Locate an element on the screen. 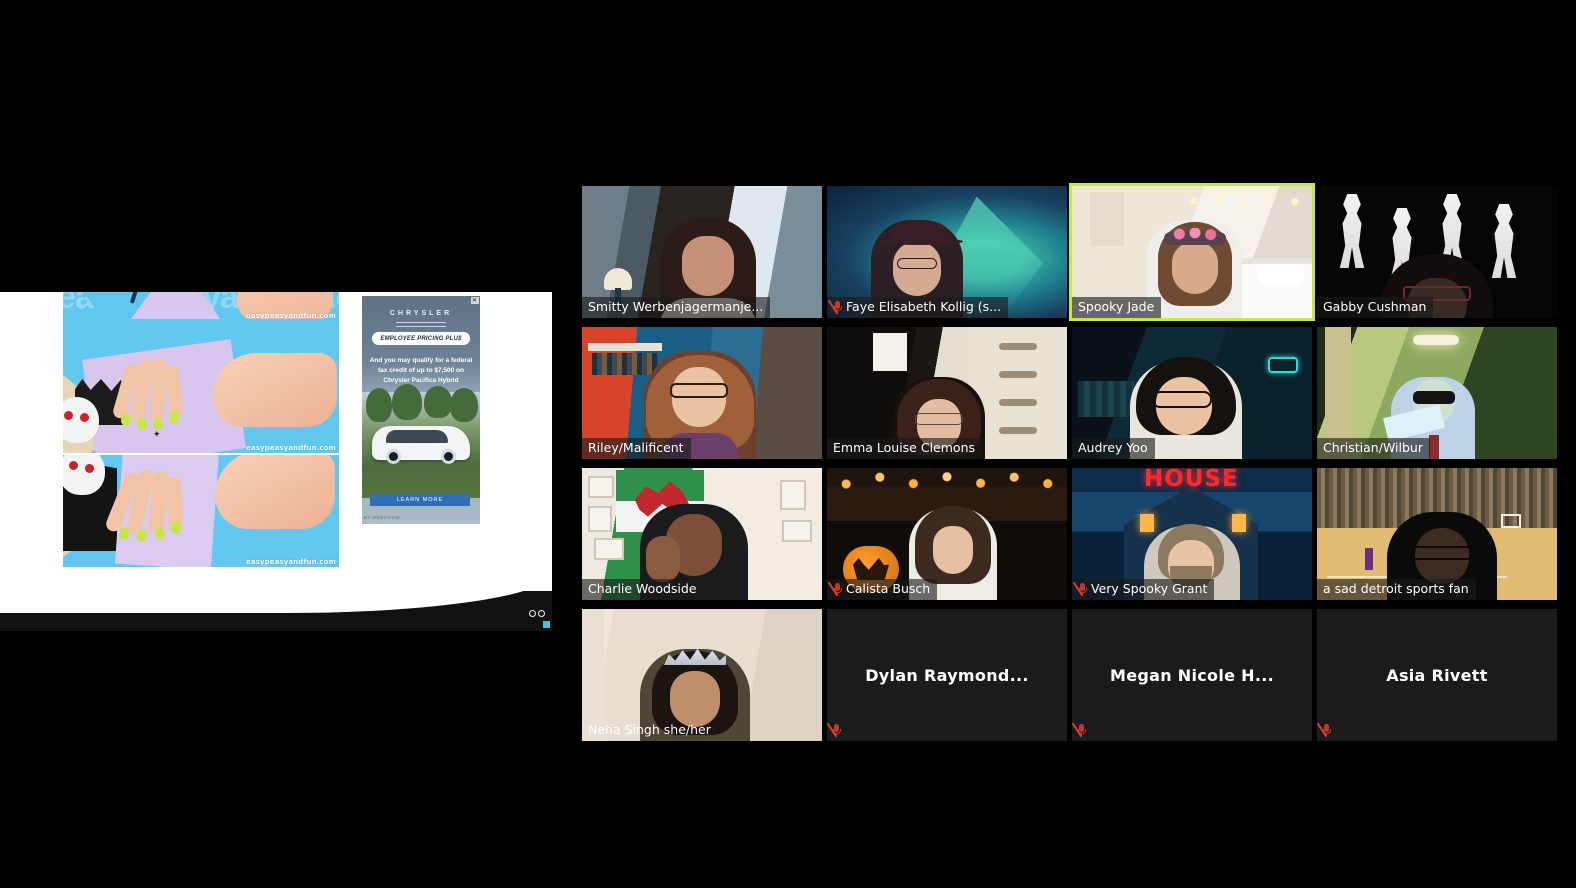 The height and width of the screenshot is (888, 1576). resize-handle is located at coordinates (546, 624).